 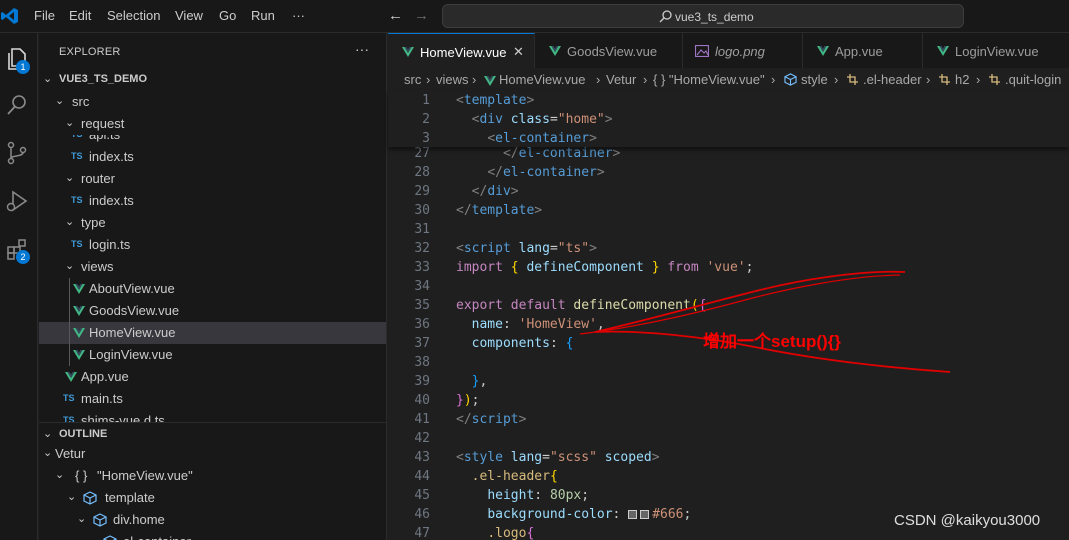 What do you see at coordinates (967, 520) in the screenshot?
I see `watermark: CSDN @kaikyou3000` at bounding box center [967, 520].